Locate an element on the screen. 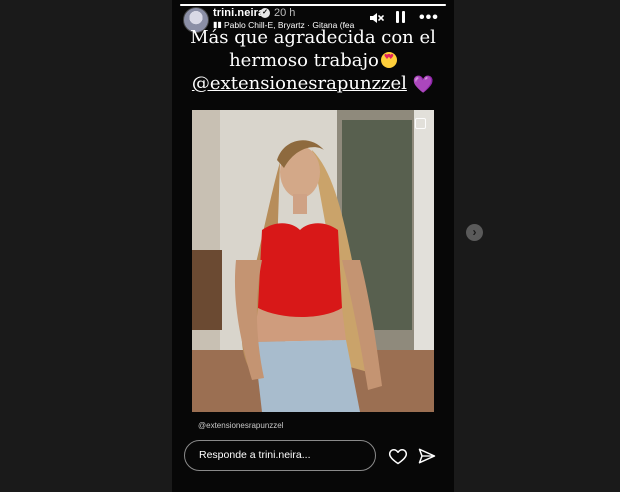 The image size is (620, 492). speaker-muted-icon is located at coordinates (376, 18).